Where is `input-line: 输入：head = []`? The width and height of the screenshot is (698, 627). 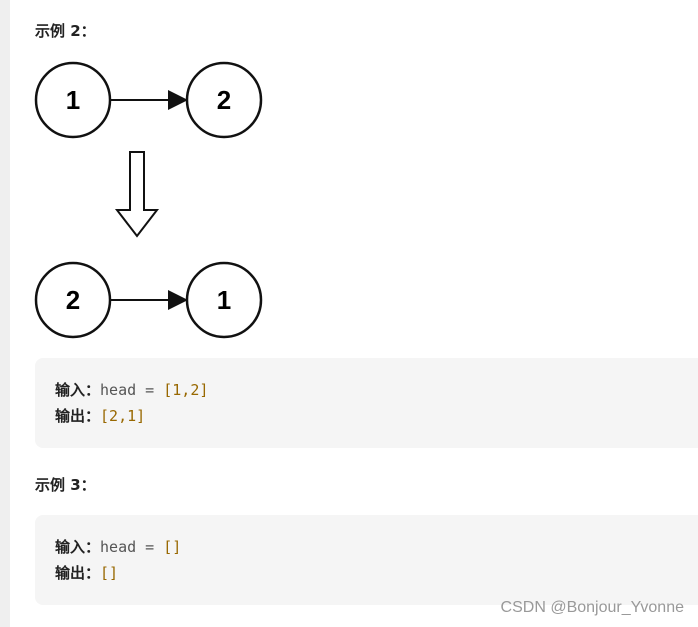
input-line: 输入：head = [] is located at coordinates (118, 546).